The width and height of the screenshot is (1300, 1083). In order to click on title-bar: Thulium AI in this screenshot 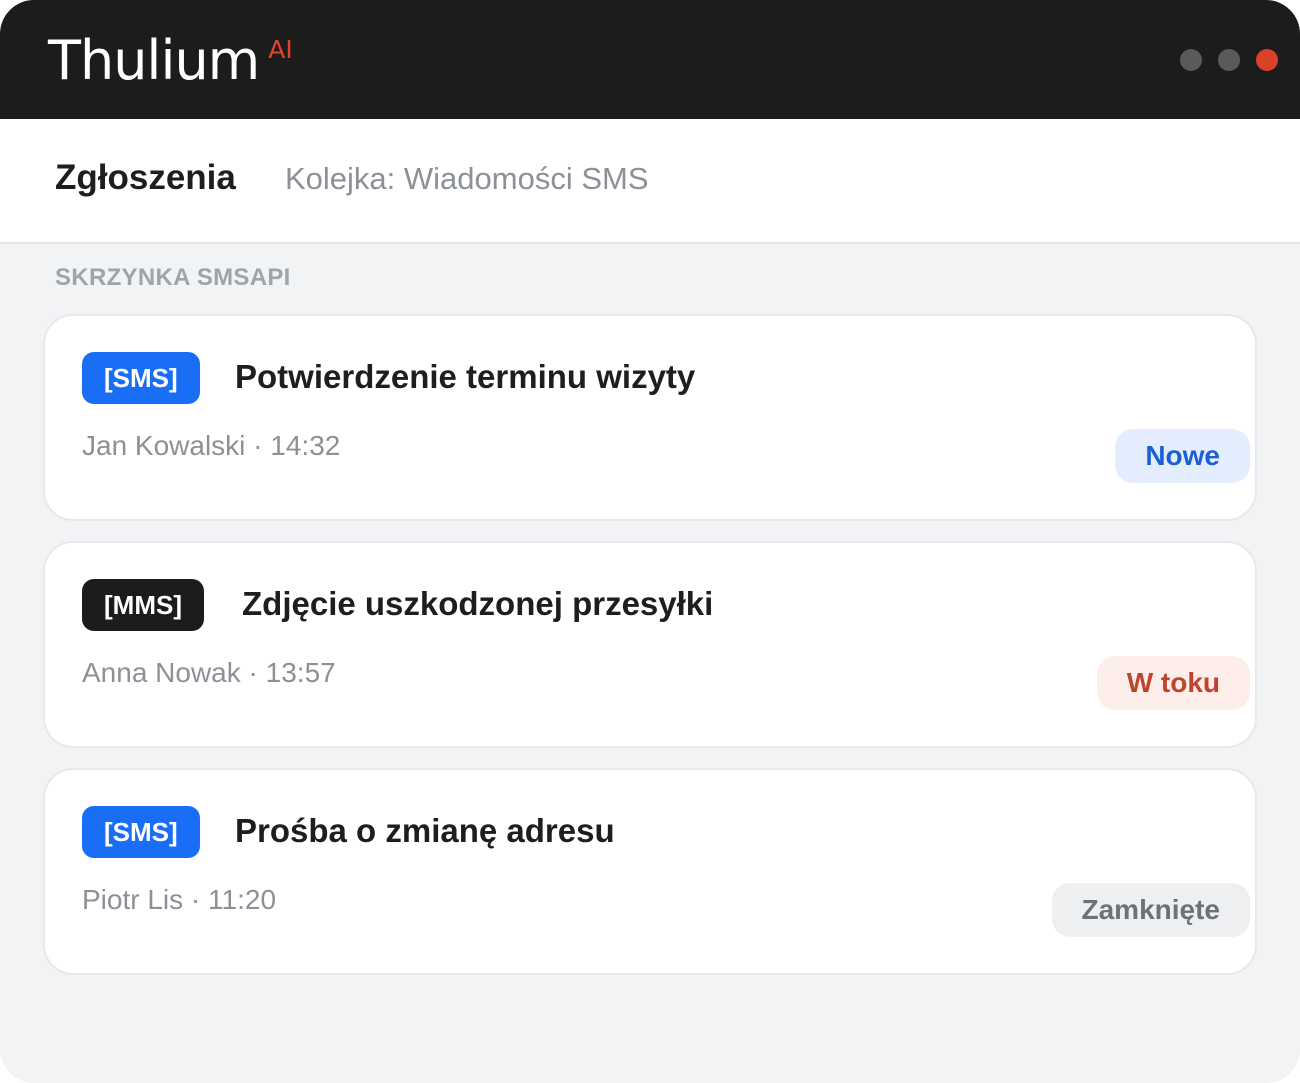, I will do `click(650, 59)`.